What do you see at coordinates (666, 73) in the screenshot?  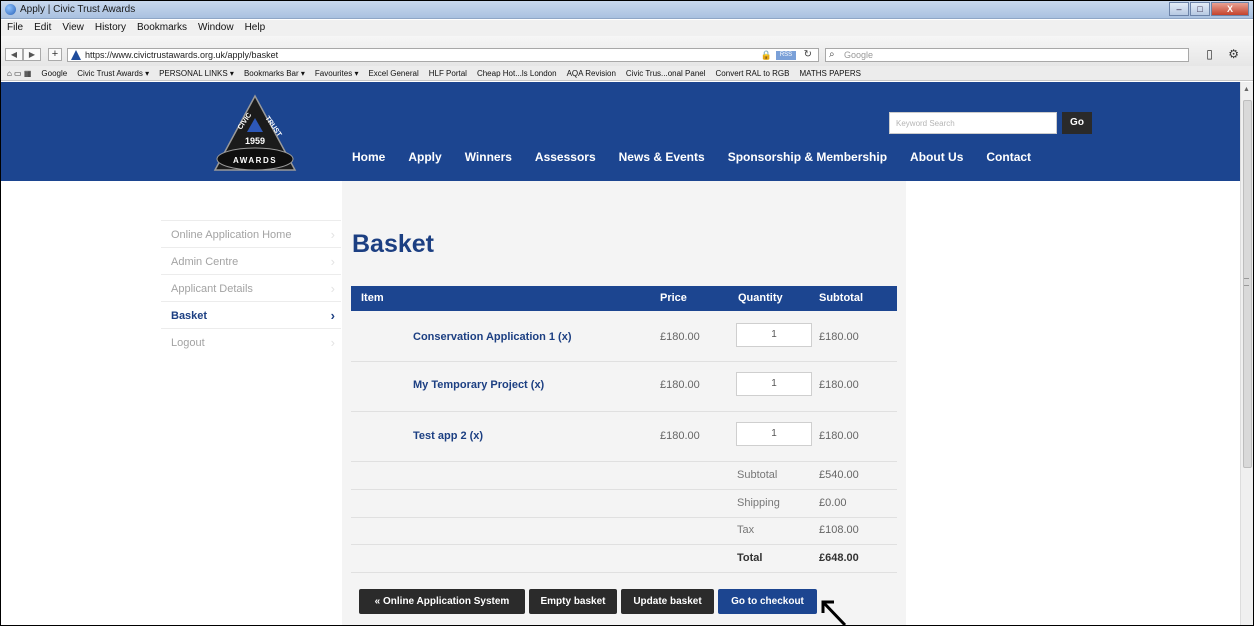 I see `bookmark-item: Civic Trus...onal Panel` at bounding box center [666, 73].